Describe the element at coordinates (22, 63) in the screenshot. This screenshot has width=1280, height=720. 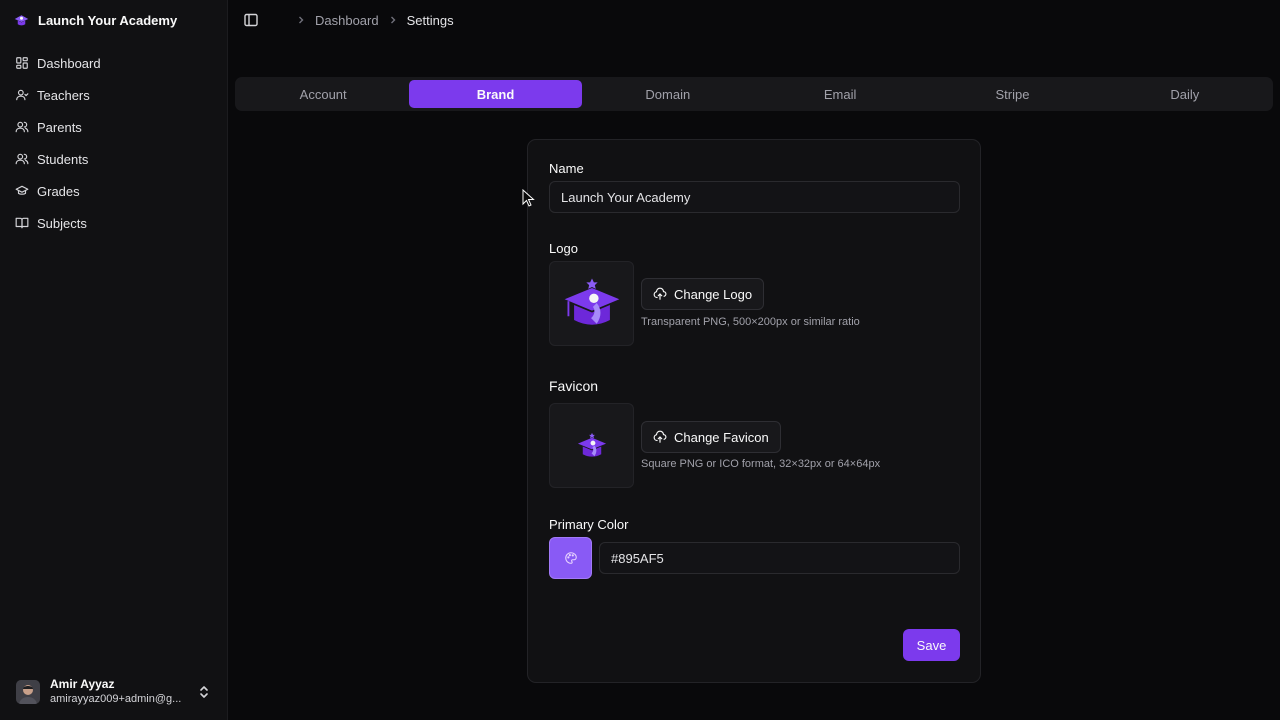
I see `grid-icon` at that location.